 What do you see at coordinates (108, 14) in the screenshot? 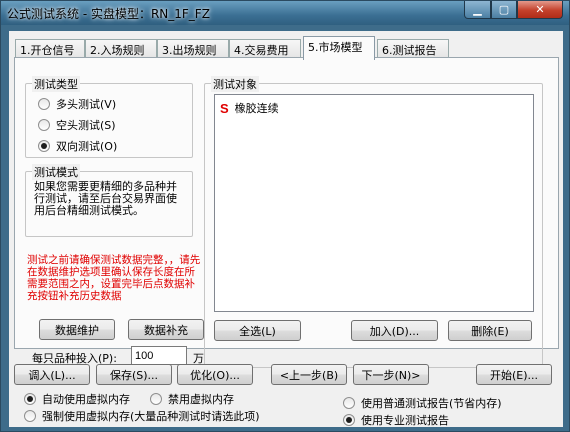
I see `window-title: 公式测试系统 - 实盘模型：RN_1F_FZ` at bounding box center [108, 14].